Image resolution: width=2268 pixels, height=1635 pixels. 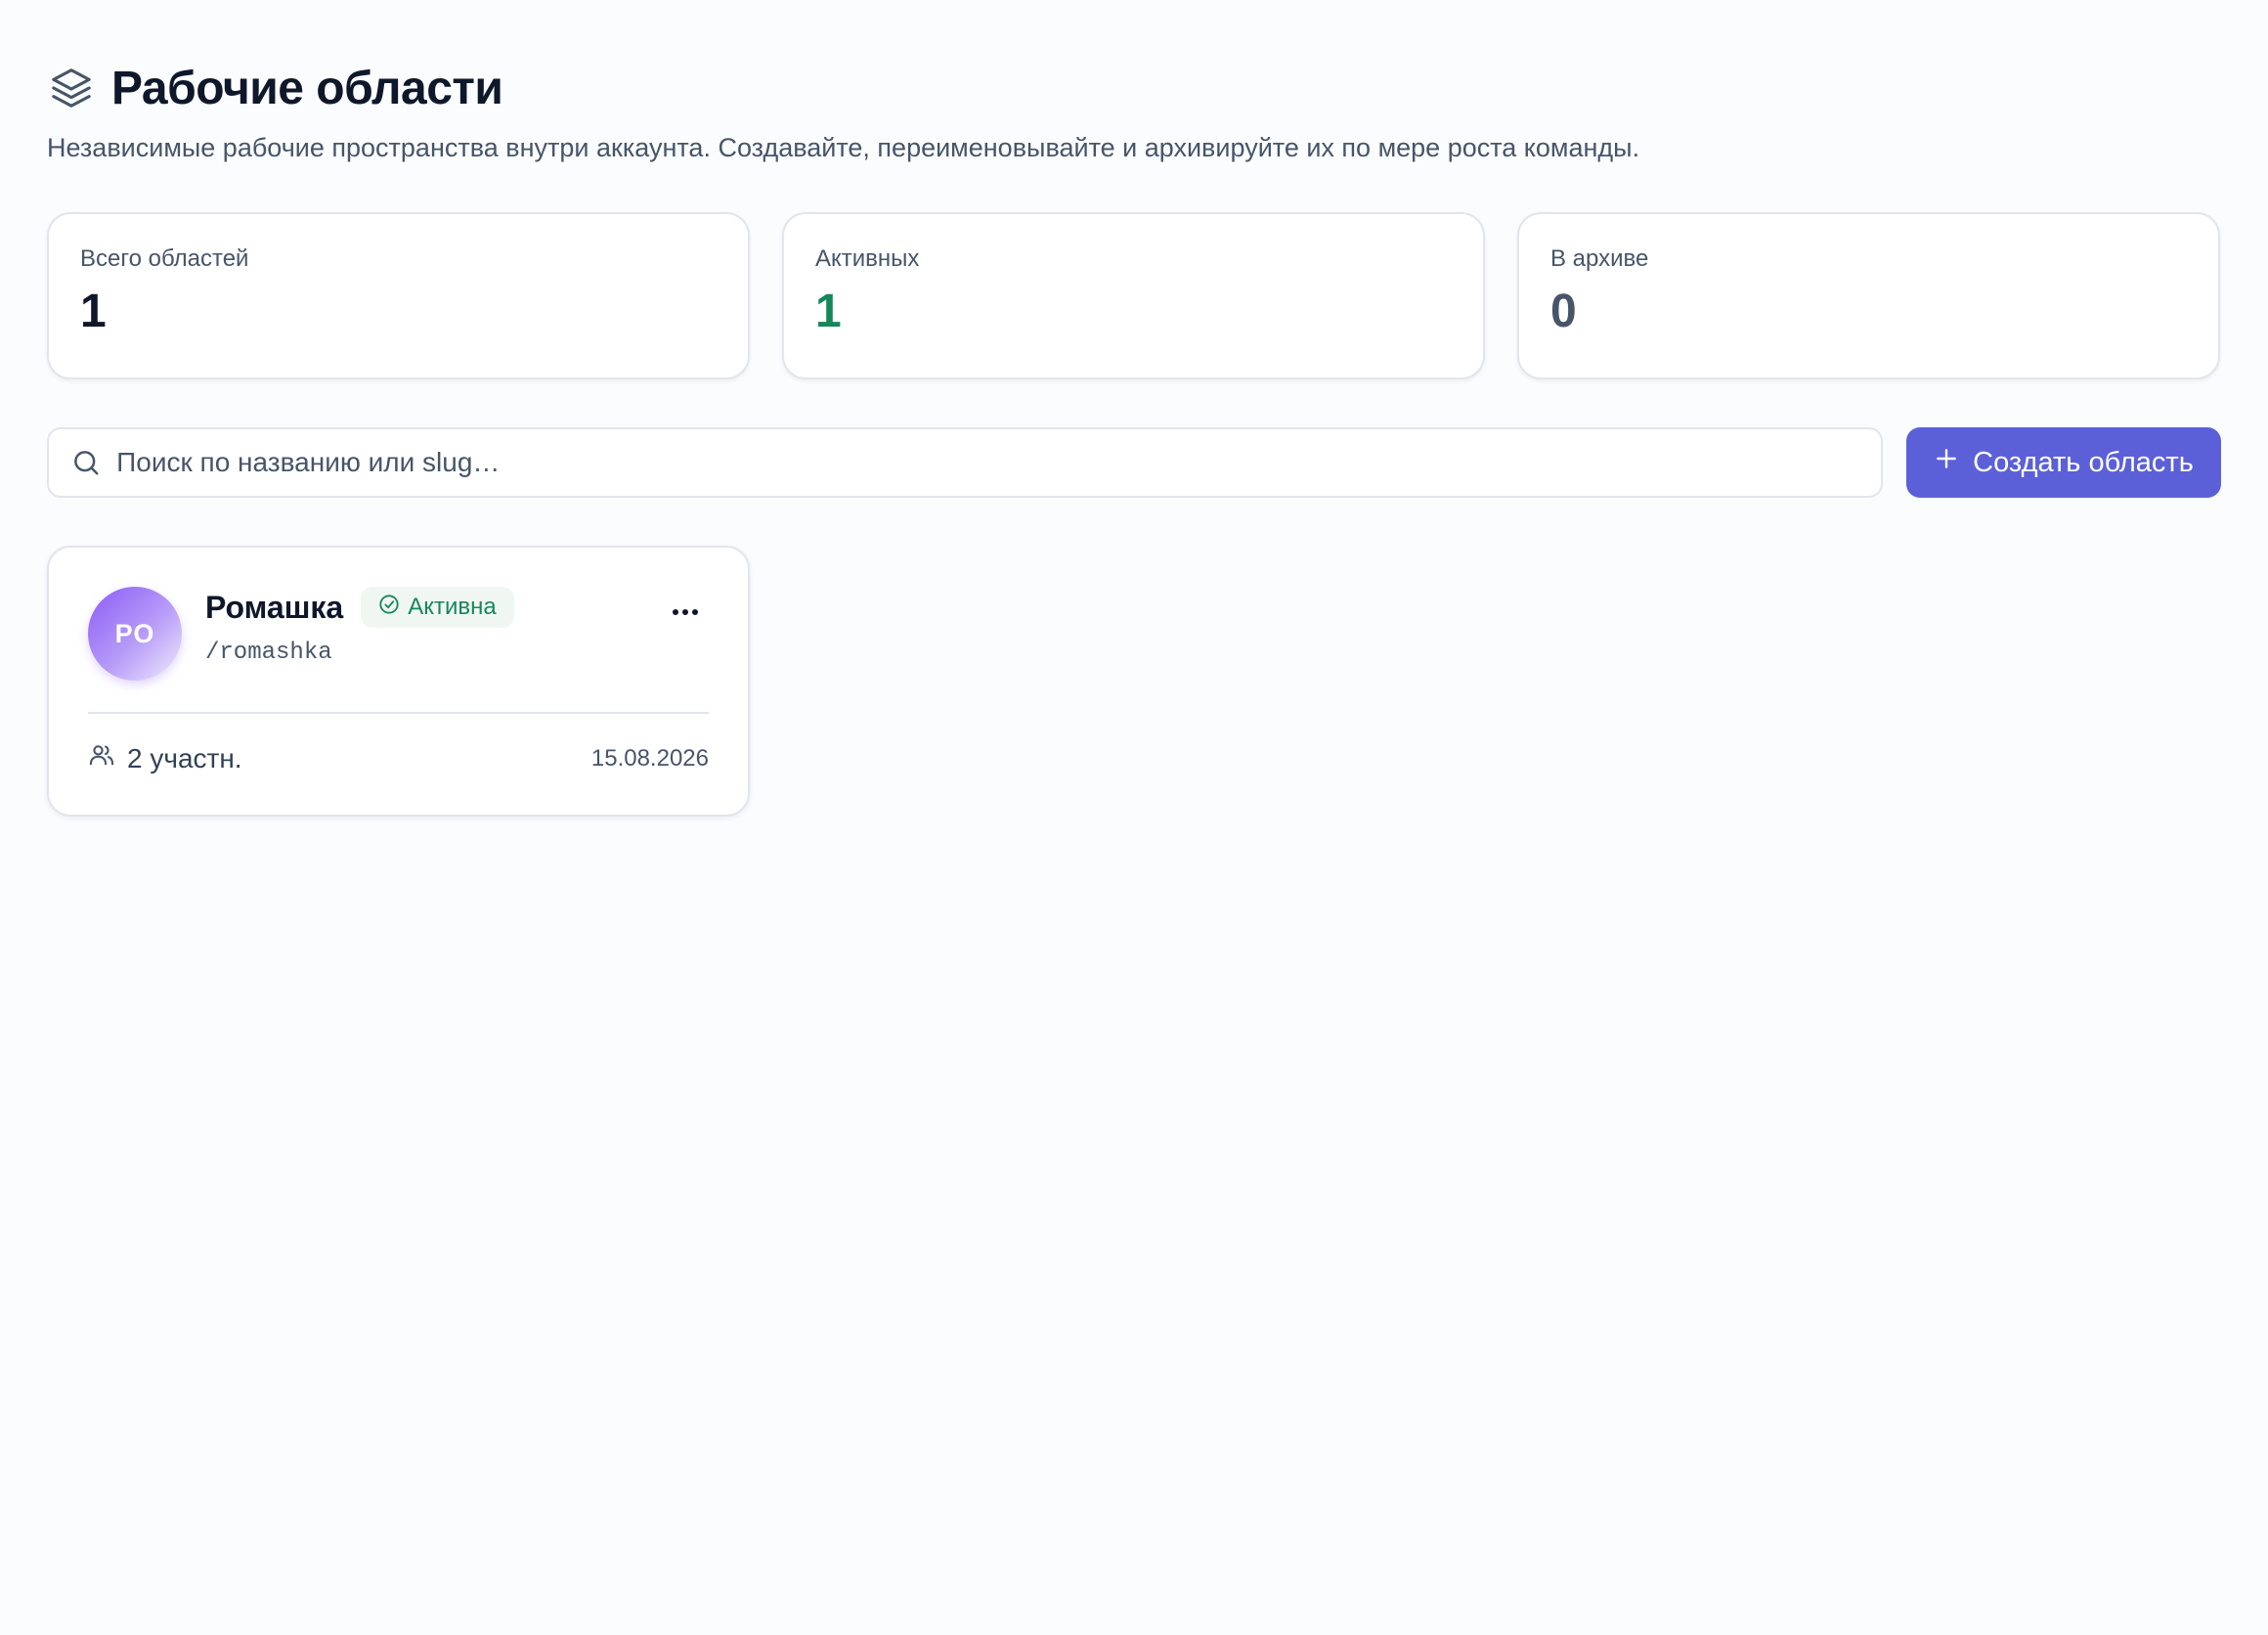 I want to click on members-count: 2 участн., so click(x=165, y=758).